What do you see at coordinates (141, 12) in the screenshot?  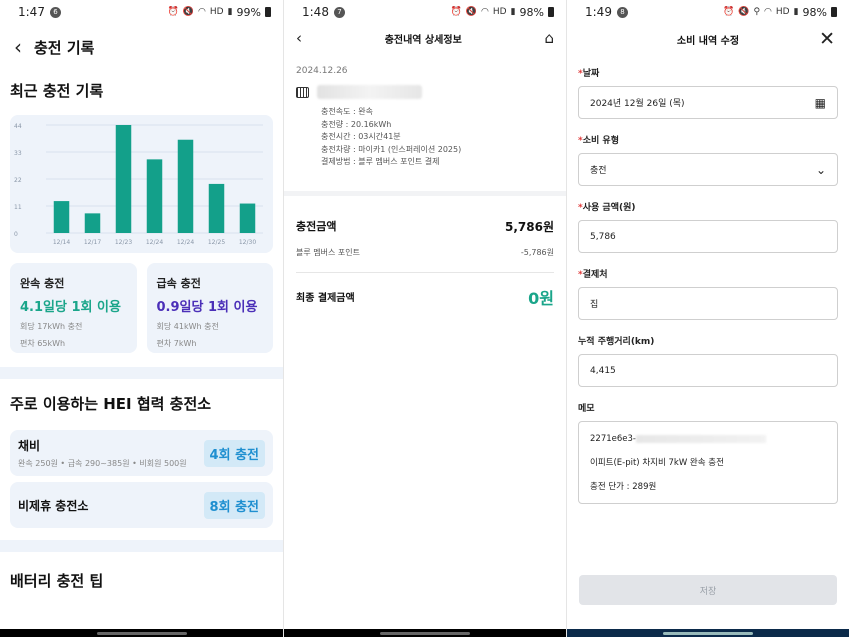 I see `status-bar: 1:47 6 ⏰ 🔇 ◠ HD ▮ 99%` at bounding box center [141, 12].